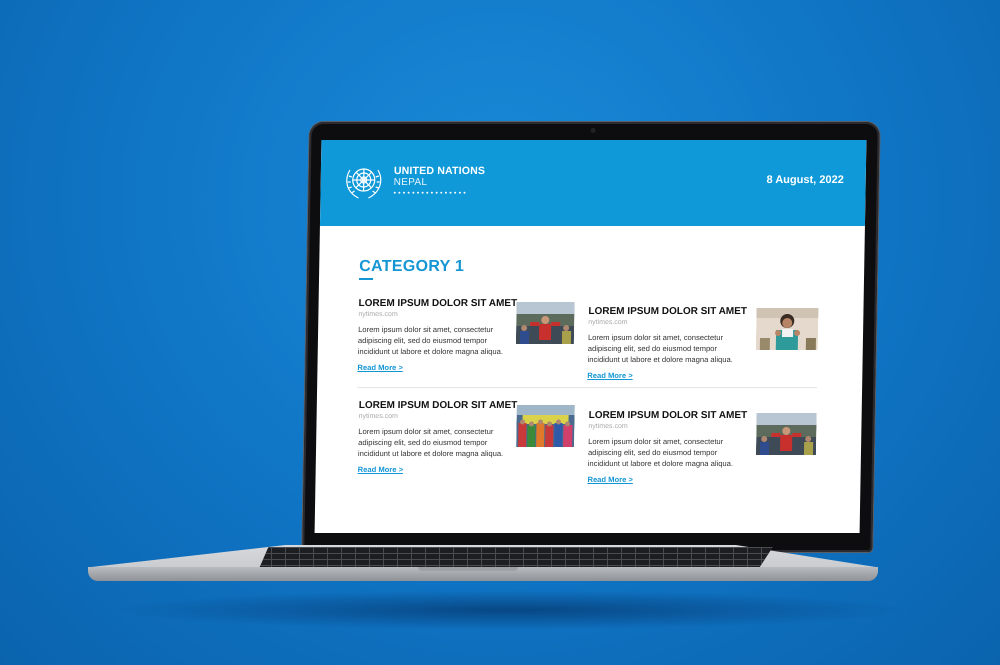 This screenshot has height=665, width=1000. Describe the element at coordinates (410, 182) in the screenshot. I see `org-subtitle: NEPAL` at that location.